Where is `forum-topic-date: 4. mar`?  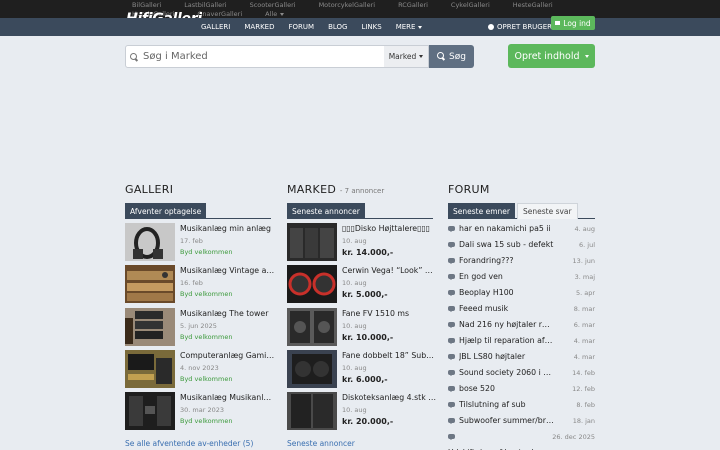 forum-topic-date: 4. mar is located at coordinates (584, 357).